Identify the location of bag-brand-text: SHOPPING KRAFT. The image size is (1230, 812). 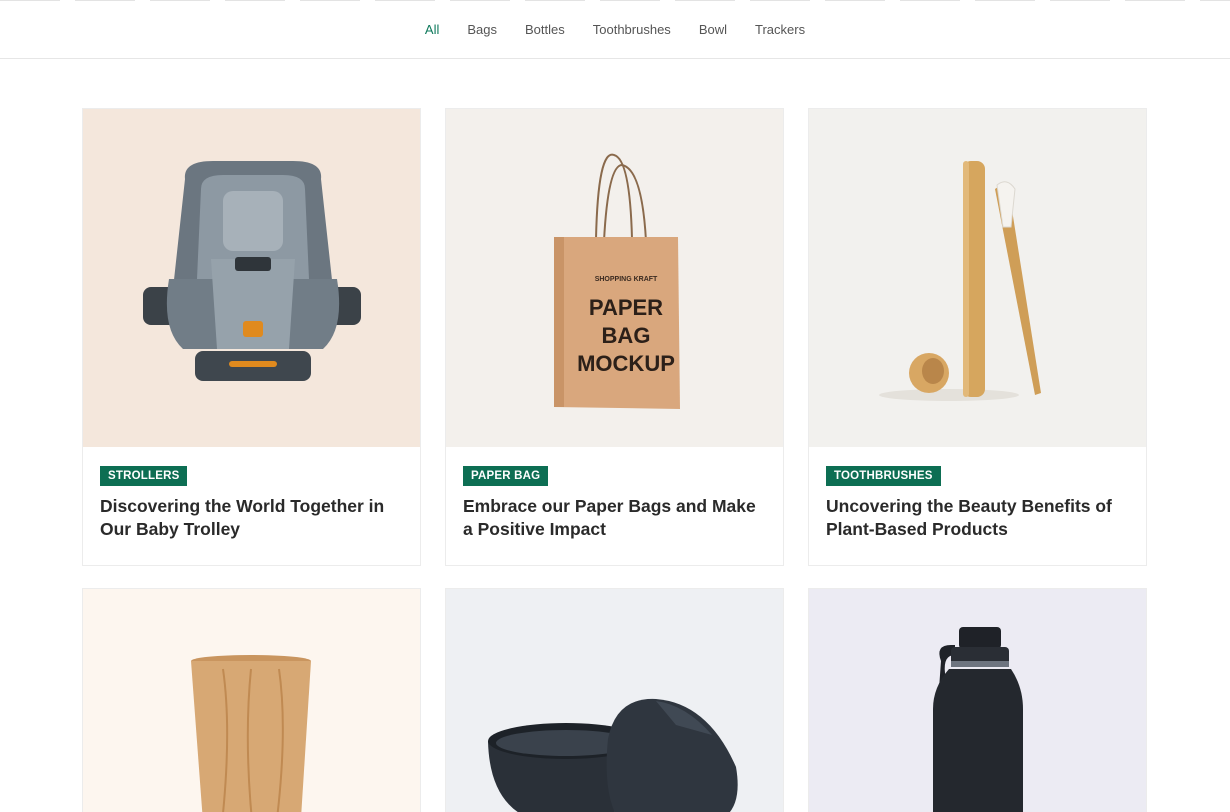
(626, 279).